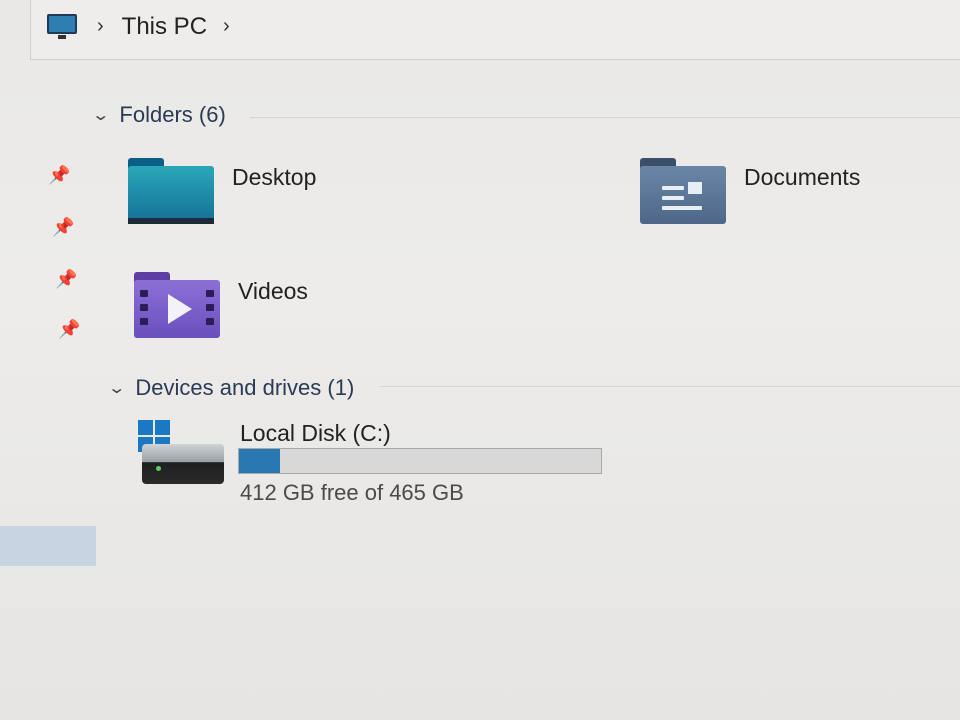 This screenshot has height=720, width=960. What do you see at coordinates (274, 177) in the screenshot?
I see `folder-label: Desktop` at bounding box center [274, 177].